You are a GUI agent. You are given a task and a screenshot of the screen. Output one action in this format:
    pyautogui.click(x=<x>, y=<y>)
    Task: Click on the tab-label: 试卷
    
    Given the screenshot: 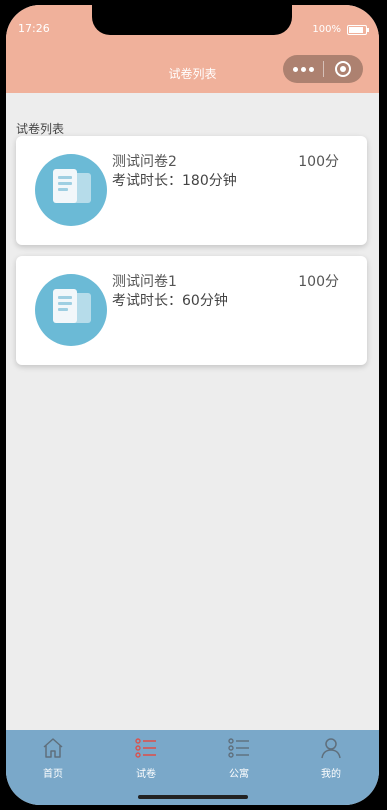 What is the action you would take?
    pyautogui.click(x=146, y=774)
    